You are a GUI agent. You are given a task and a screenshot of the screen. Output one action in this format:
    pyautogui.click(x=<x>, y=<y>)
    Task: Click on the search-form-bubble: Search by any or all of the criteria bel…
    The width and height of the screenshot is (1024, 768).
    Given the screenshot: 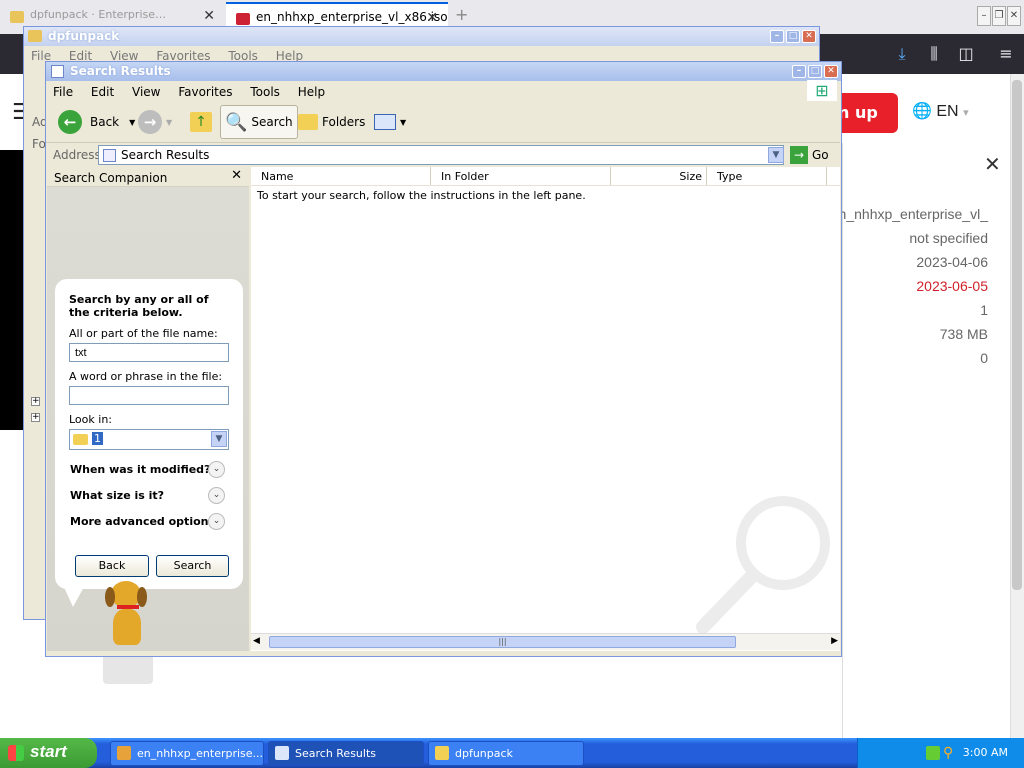 What is the action you would take?
    pyautogui.click(x=149, y=434)
    